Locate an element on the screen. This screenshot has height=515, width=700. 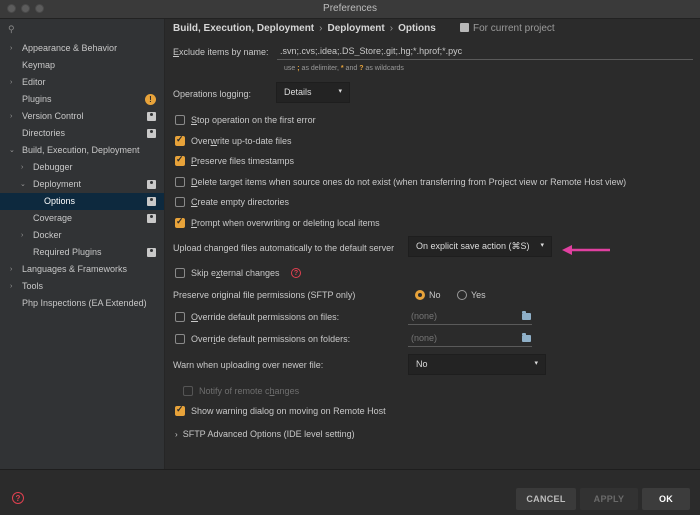
sidebar-item-version-control: › Version Control is located at coordinates (82, 116).